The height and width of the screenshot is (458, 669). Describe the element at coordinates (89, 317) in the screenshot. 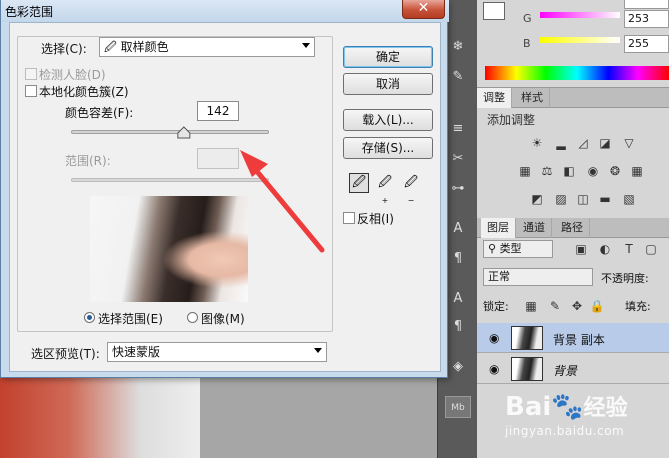

I see `selection-radio` at that location.